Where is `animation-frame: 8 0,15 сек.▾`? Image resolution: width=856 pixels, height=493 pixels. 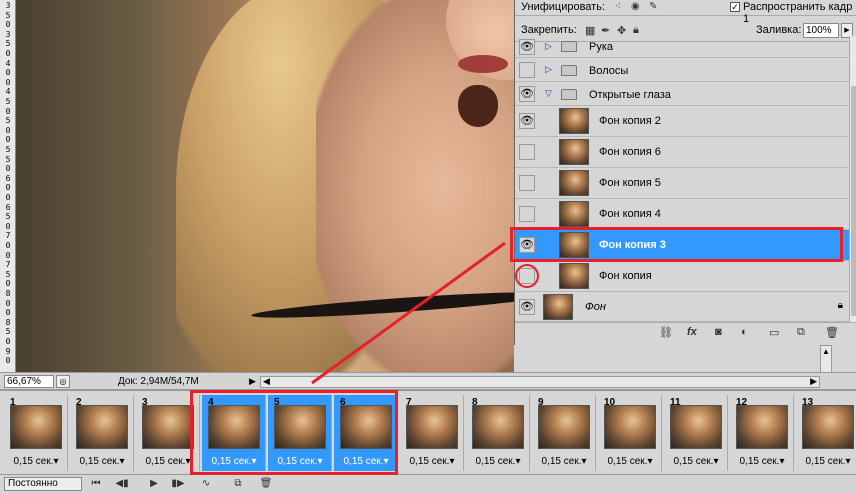 animation-frame: 8 0,15 сек.▾ is located at coordinates (498, 433).